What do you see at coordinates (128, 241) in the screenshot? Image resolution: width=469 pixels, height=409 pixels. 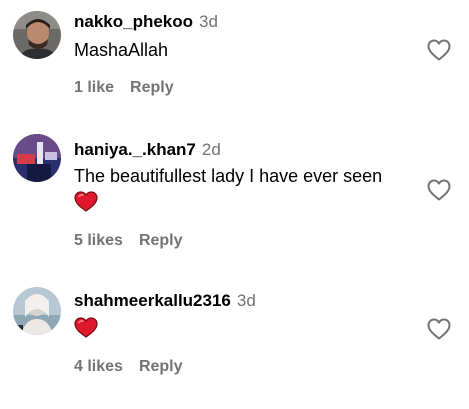 I see `comment-meta: 5 likes Reply` at bounding box center [128, 241].